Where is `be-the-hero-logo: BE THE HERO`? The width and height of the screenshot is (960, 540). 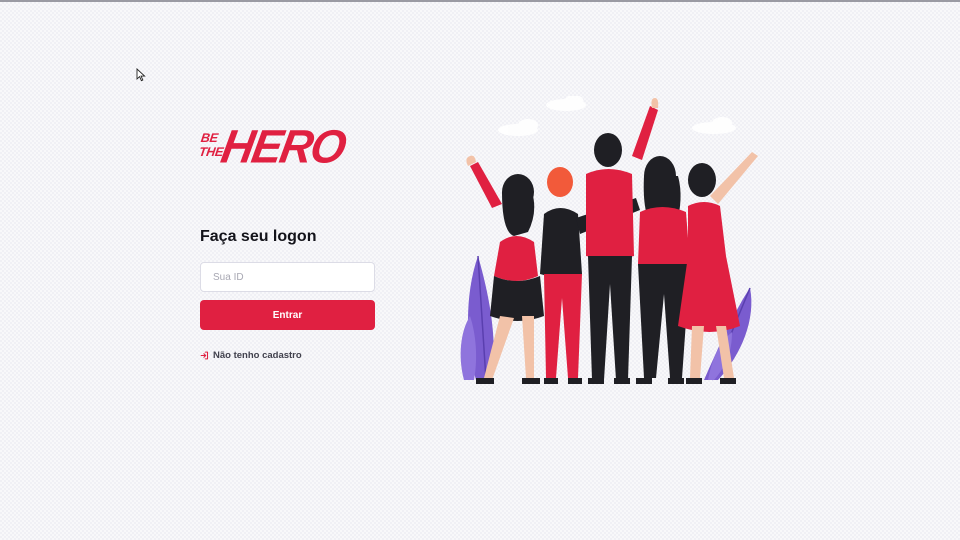 be-the-hero-logo: BE THE HERO is located at coordinates (273, 149).